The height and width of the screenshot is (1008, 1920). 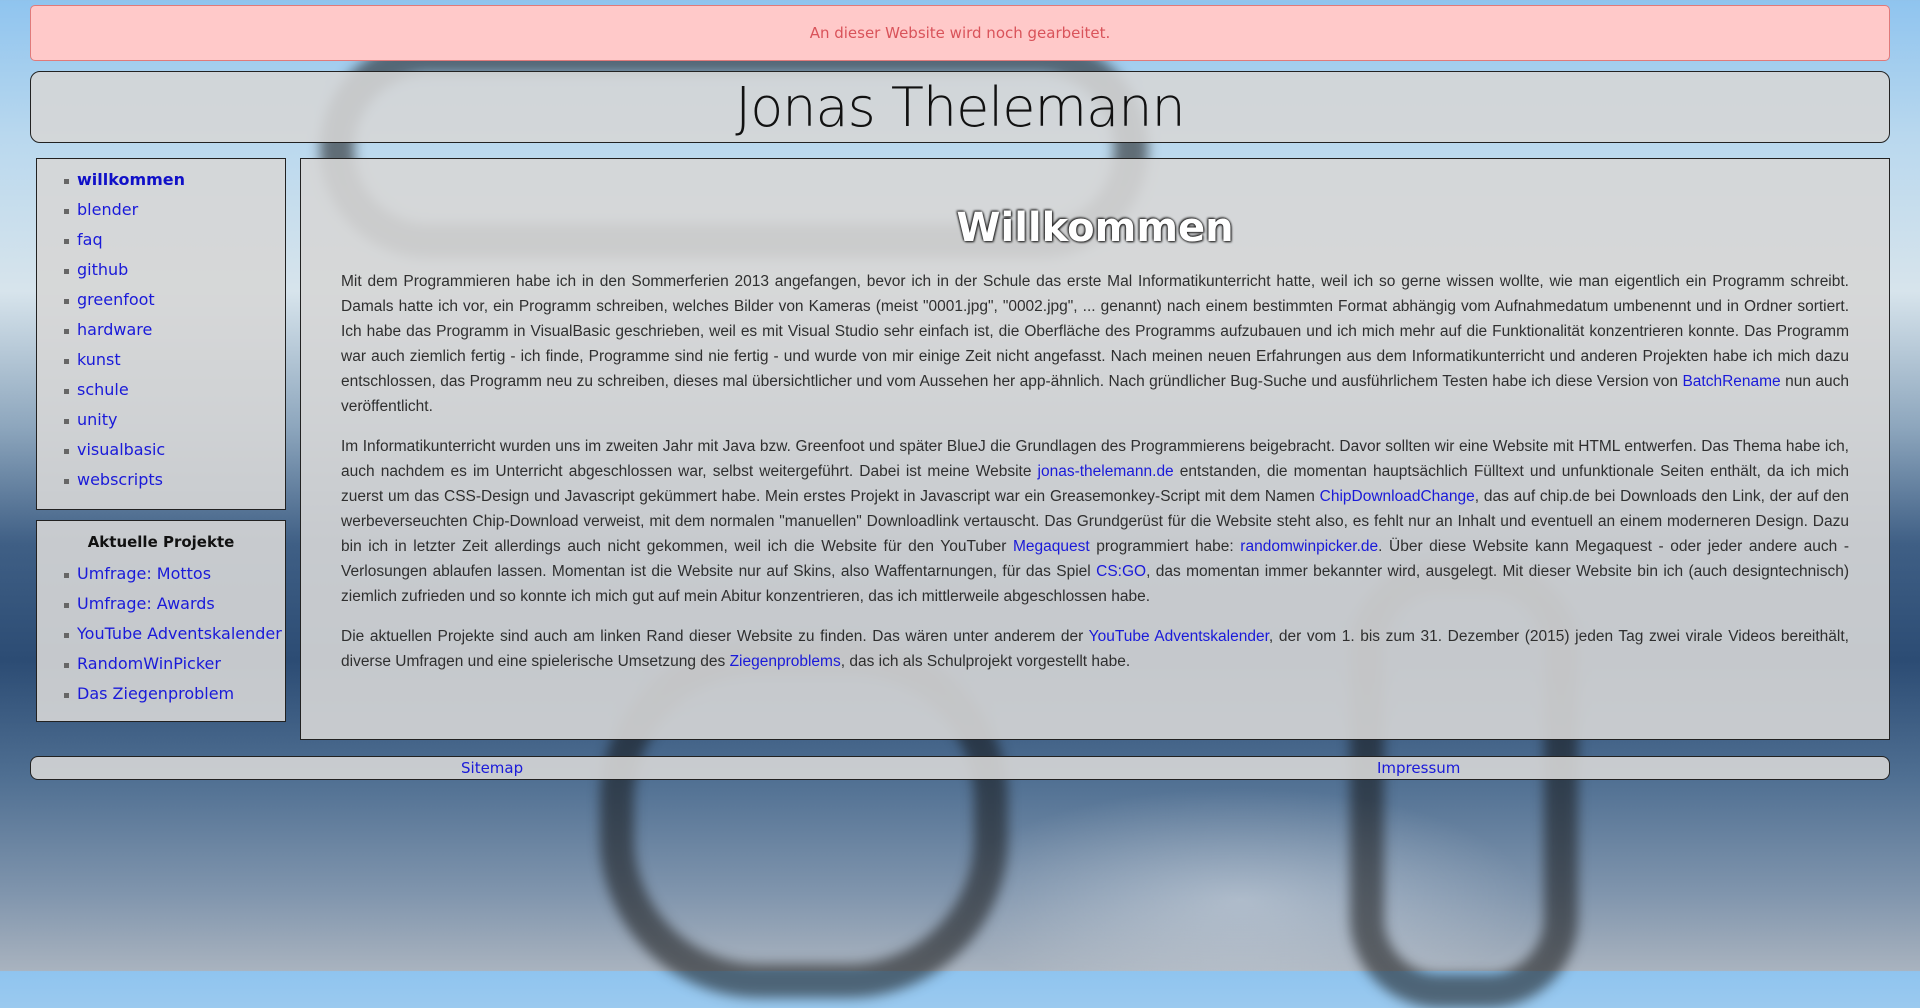 I want to click on nav-item-greenfoot: greenfoot, so click(x=174, y=305).